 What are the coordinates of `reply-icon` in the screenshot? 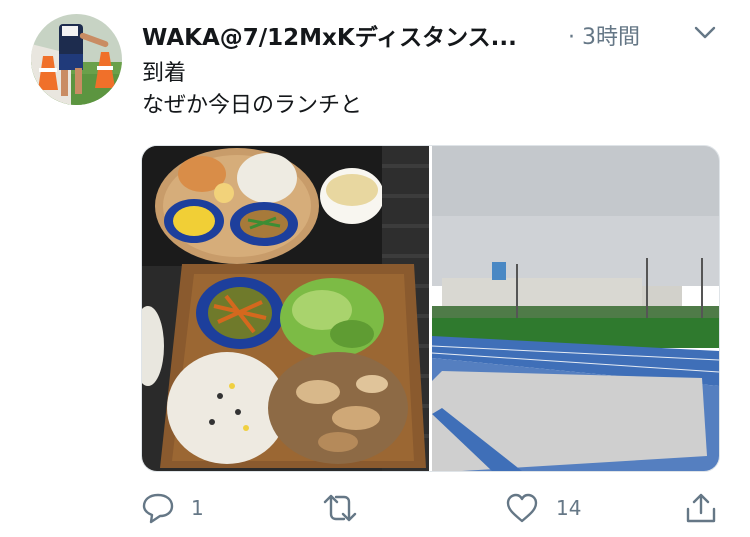 It's located at (158, 508).